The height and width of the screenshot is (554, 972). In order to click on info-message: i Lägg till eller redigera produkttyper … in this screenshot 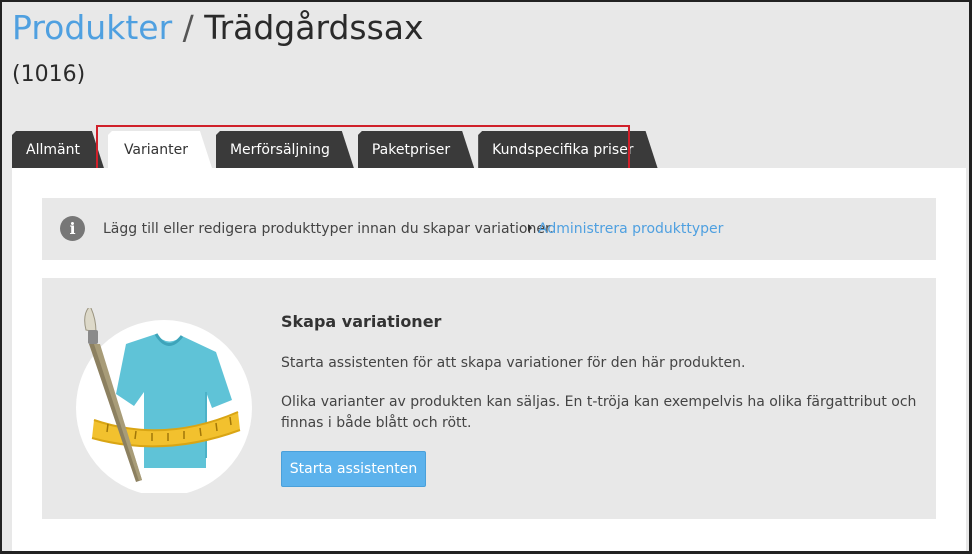, I will do `click(489, 229)`.